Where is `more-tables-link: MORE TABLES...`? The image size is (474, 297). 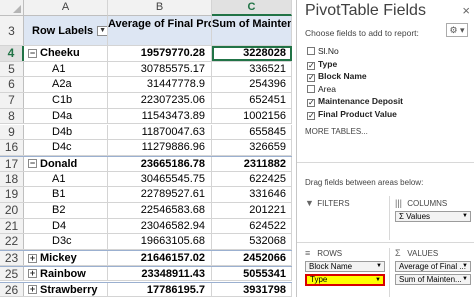 more-tables-link: MORE TABLES... is located at coordinates (336, 131).